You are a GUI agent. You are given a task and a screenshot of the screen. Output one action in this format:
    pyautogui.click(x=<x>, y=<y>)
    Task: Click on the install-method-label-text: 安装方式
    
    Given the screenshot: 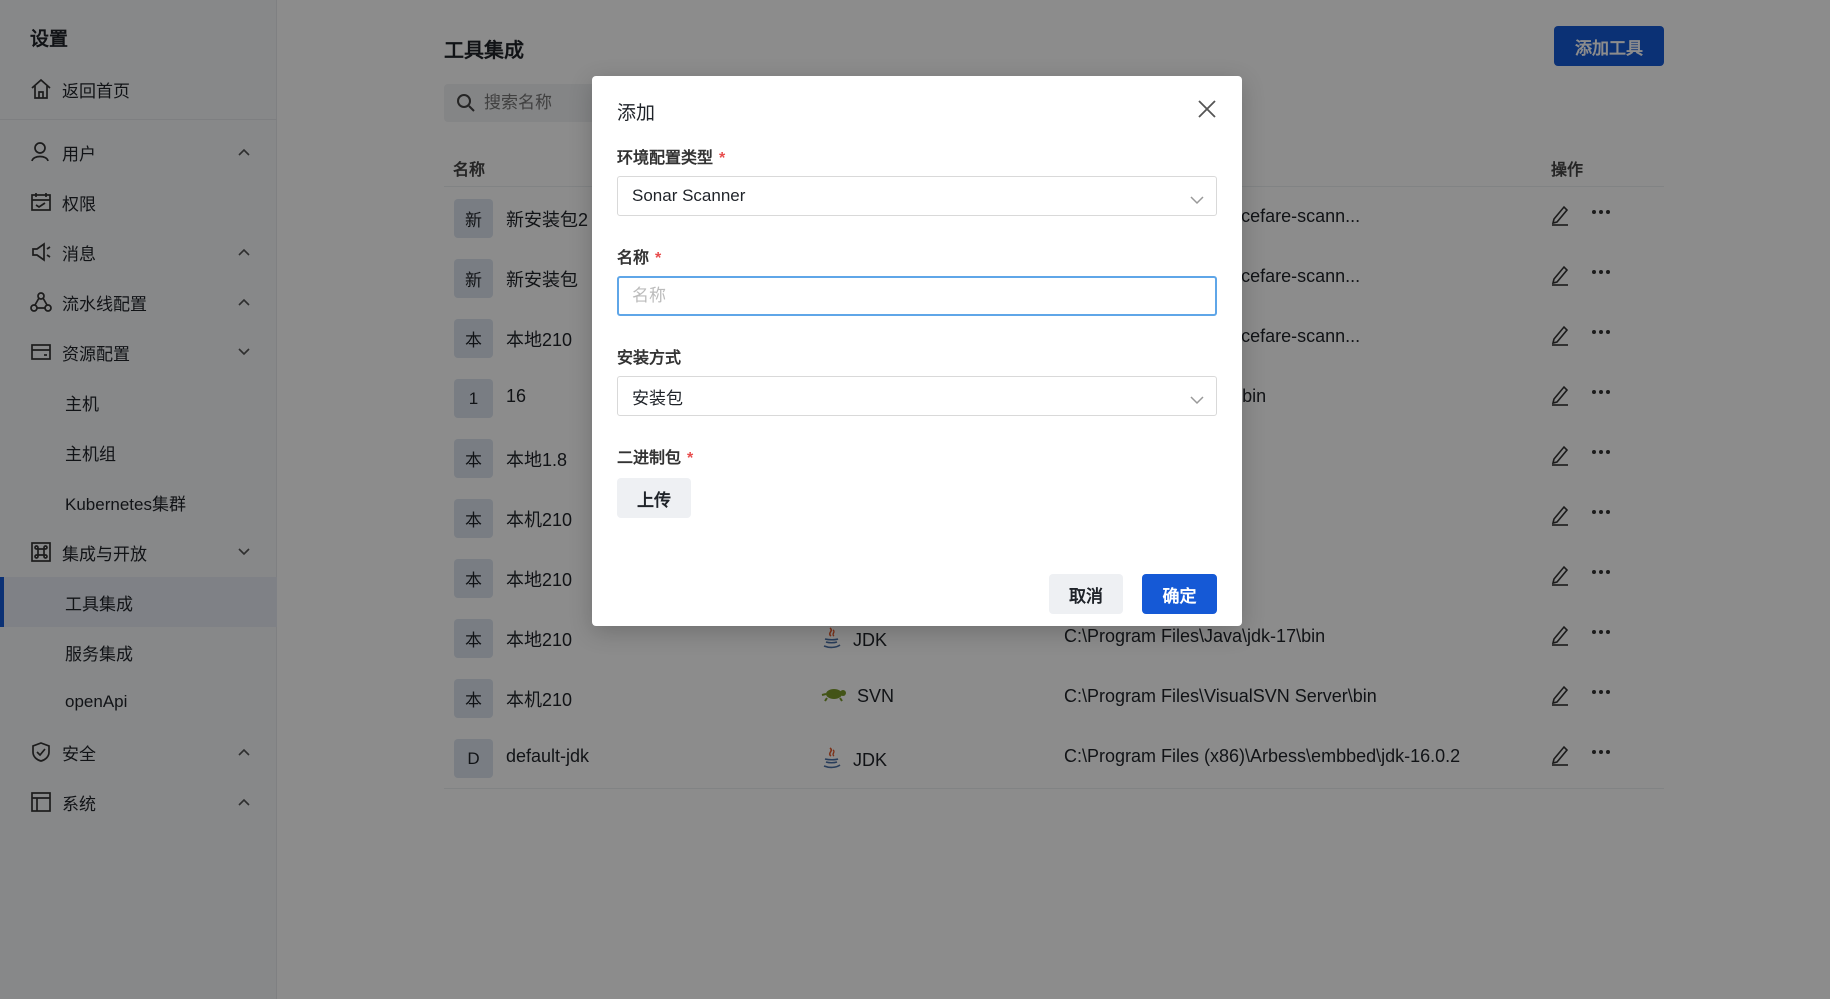 What is the action you would take?
    pyautogui.click(x=649, y=358)
    